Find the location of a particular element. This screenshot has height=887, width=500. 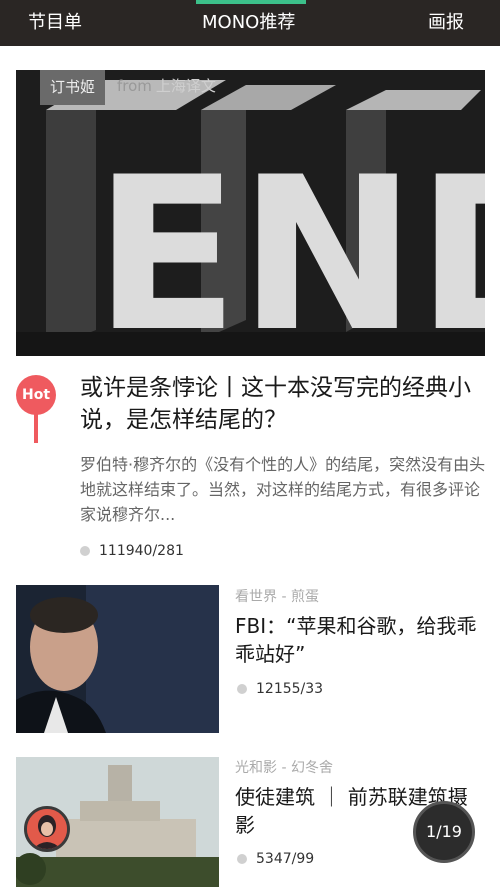

tab-mono-recommend: MONO推荐 is located at coordinates (248, 23).